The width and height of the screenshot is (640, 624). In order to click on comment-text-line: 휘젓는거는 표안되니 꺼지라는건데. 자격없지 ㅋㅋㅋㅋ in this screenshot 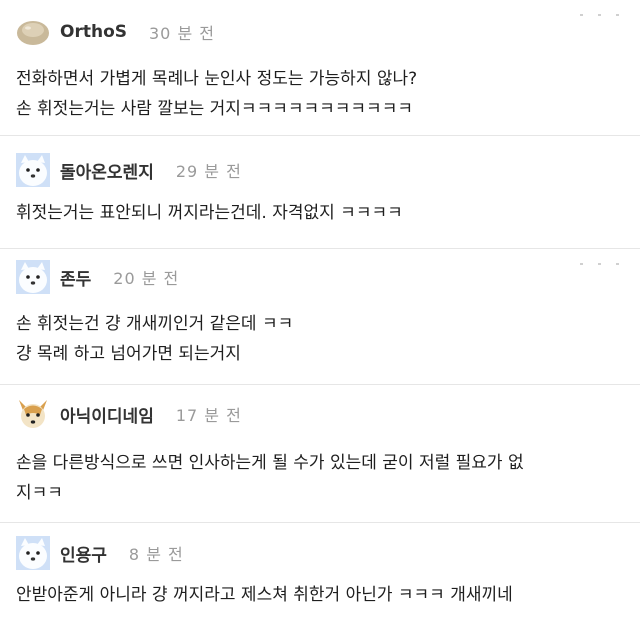, I will do `click(209, 213)`.